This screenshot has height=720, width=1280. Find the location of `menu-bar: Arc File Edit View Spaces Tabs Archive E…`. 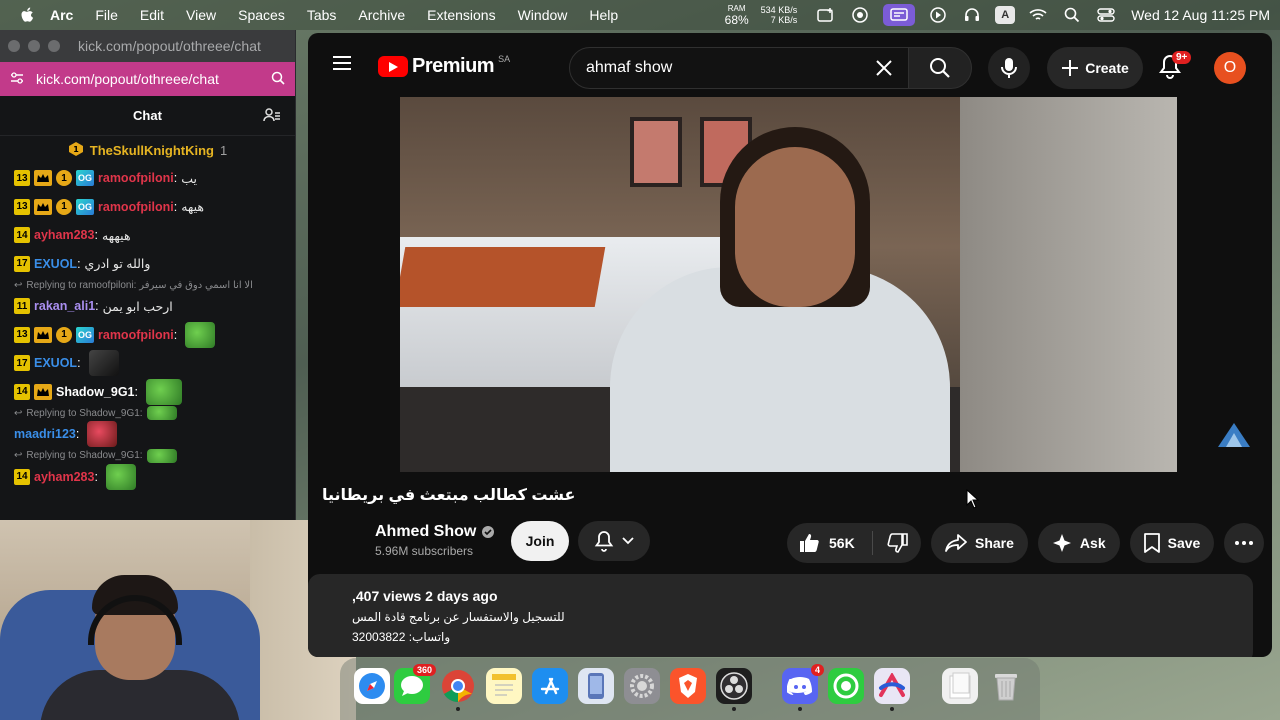

menu-bar: Arc File Edit View Spaces Tabs Archive E… is located at coordinates (640, 15).